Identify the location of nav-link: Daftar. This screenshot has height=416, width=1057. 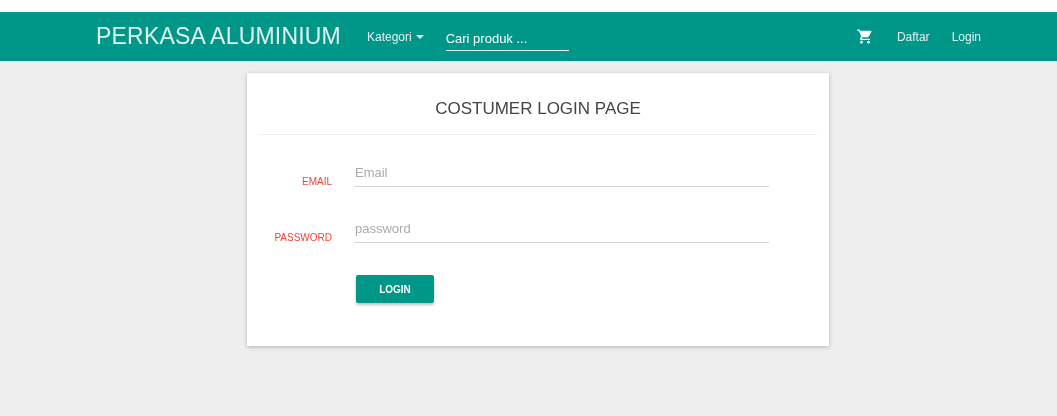
(913, 36).